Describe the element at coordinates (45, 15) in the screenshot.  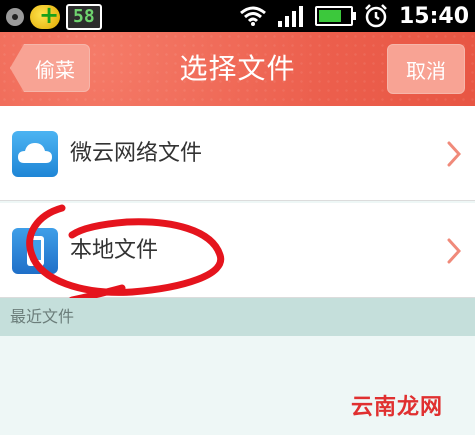
I see `plus-app-icon` at that location.